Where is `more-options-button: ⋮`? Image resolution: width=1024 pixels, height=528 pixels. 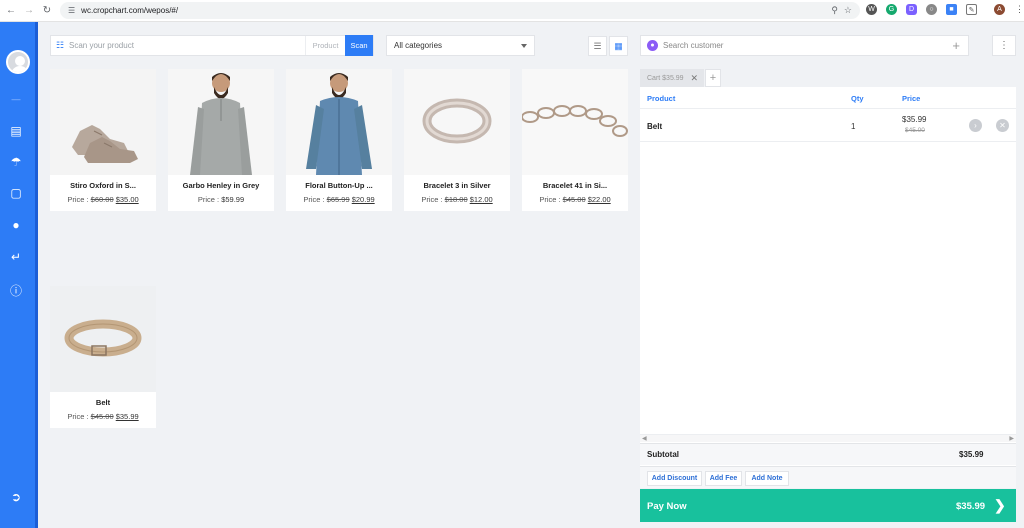 more-options-button: ⋮ is located at coordinates (1004, 45).